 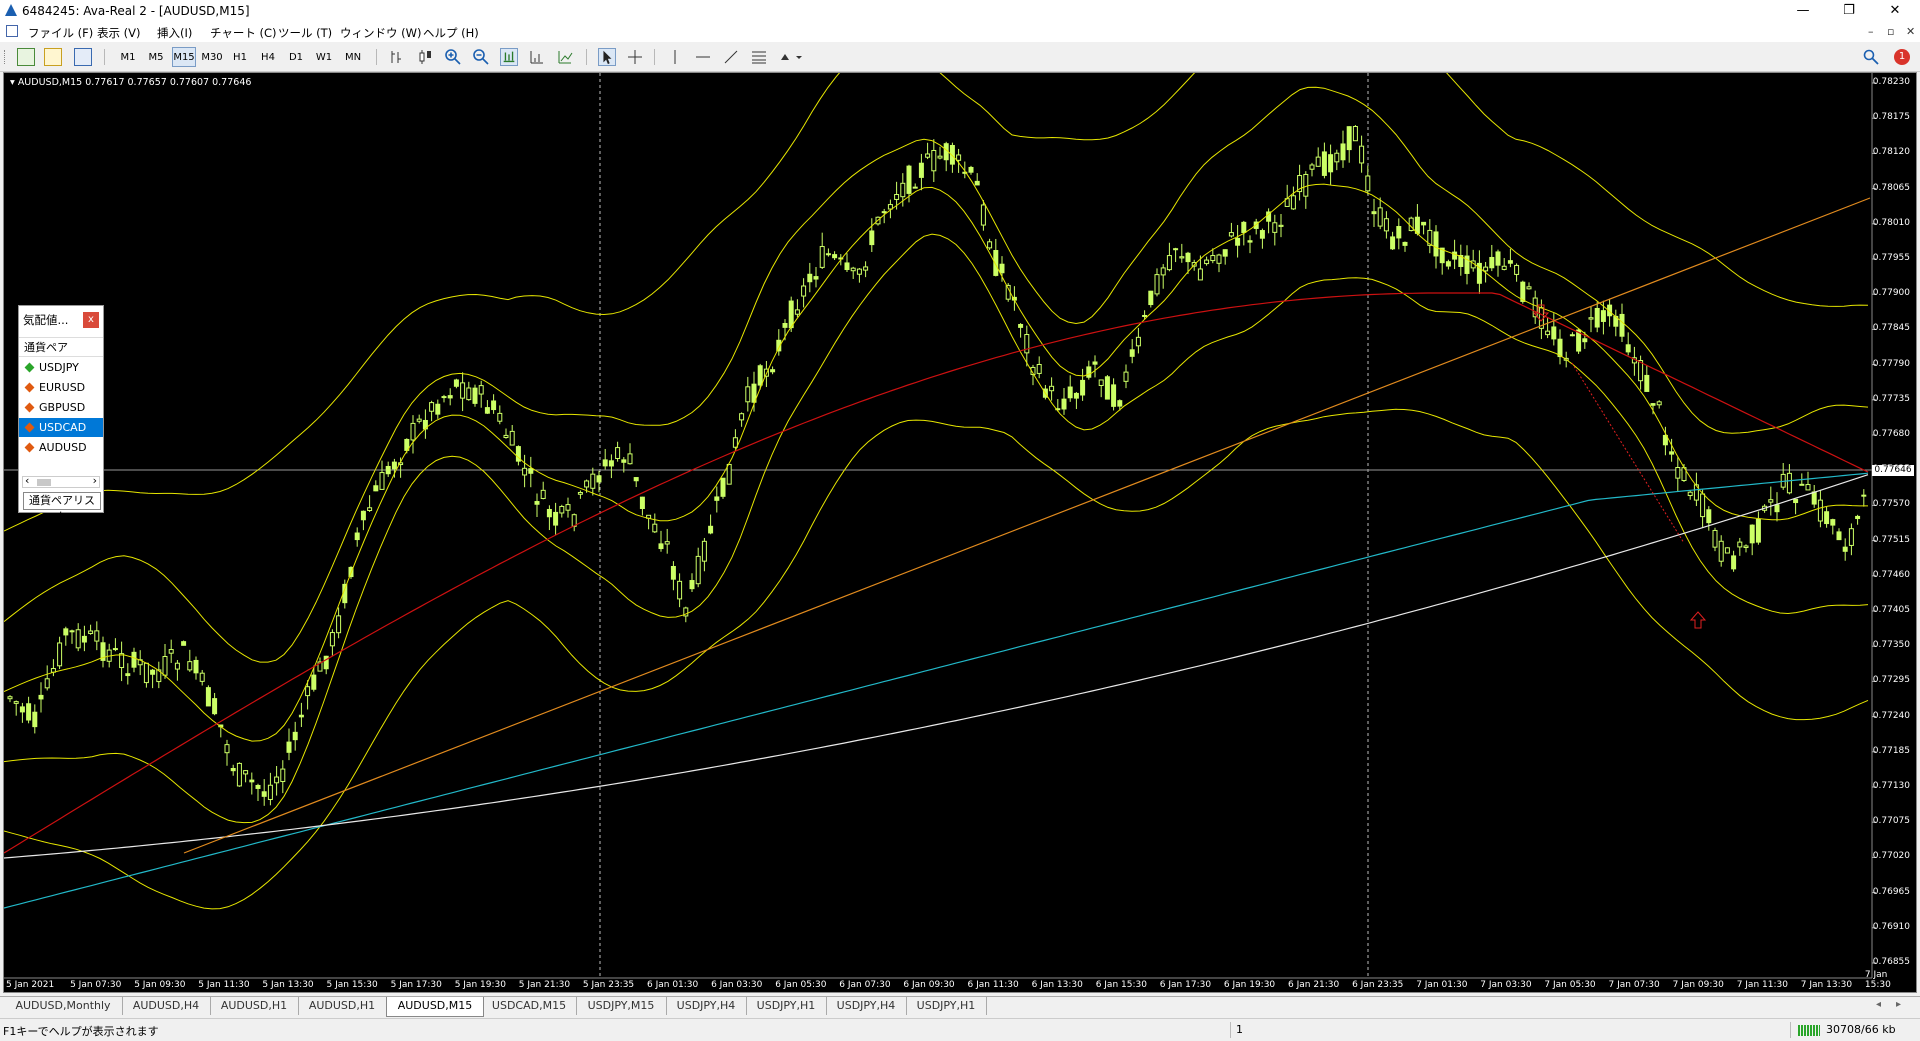 I want to click on symbol-icon, so click(x=29, y=427).